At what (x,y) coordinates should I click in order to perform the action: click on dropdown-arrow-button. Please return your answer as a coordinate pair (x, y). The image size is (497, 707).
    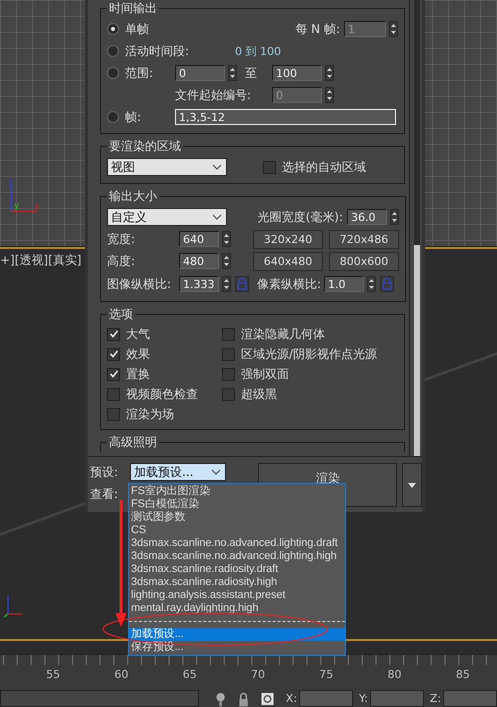
    Looking at the image, I should click on (412, 485).